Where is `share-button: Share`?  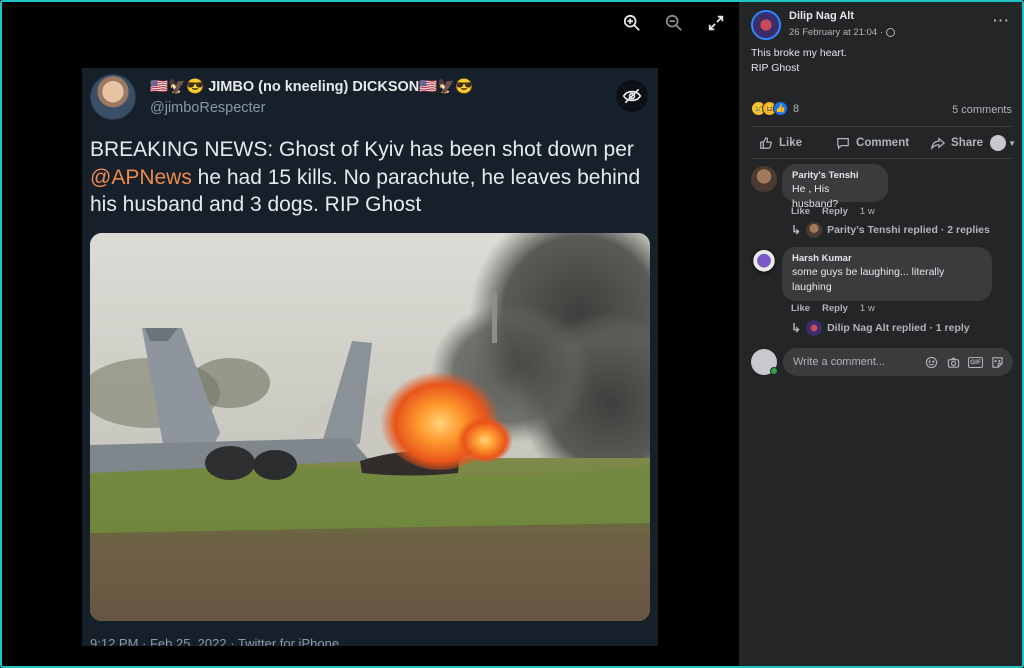
share-button: Share is located at coordinates (957, 143).